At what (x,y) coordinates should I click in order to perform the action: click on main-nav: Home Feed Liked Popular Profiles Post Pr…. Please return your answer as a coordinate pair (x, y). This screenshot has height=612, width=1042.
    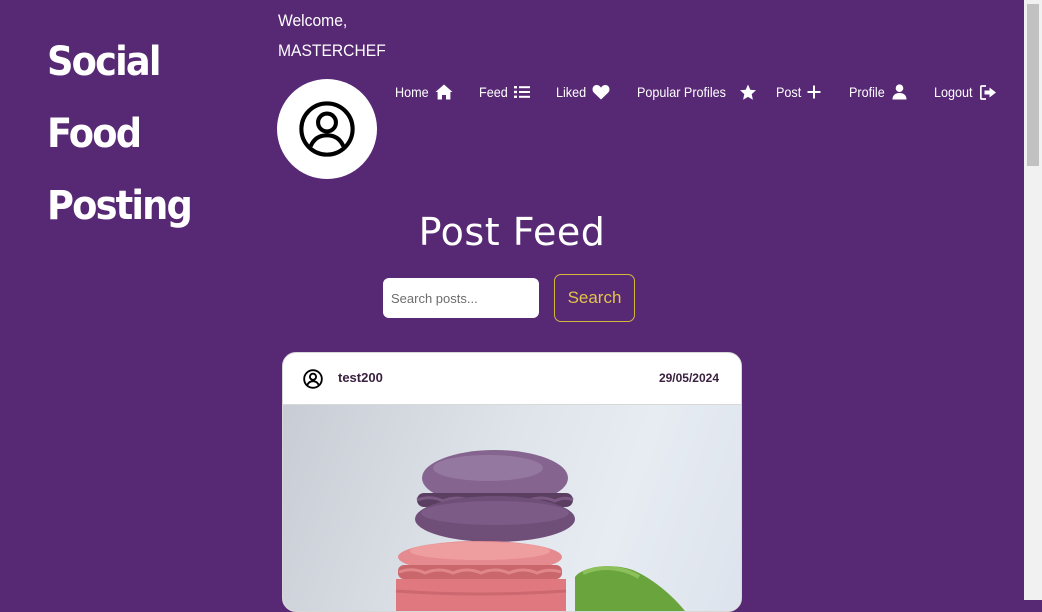
    Looking at the image, I should click on (521, 92).